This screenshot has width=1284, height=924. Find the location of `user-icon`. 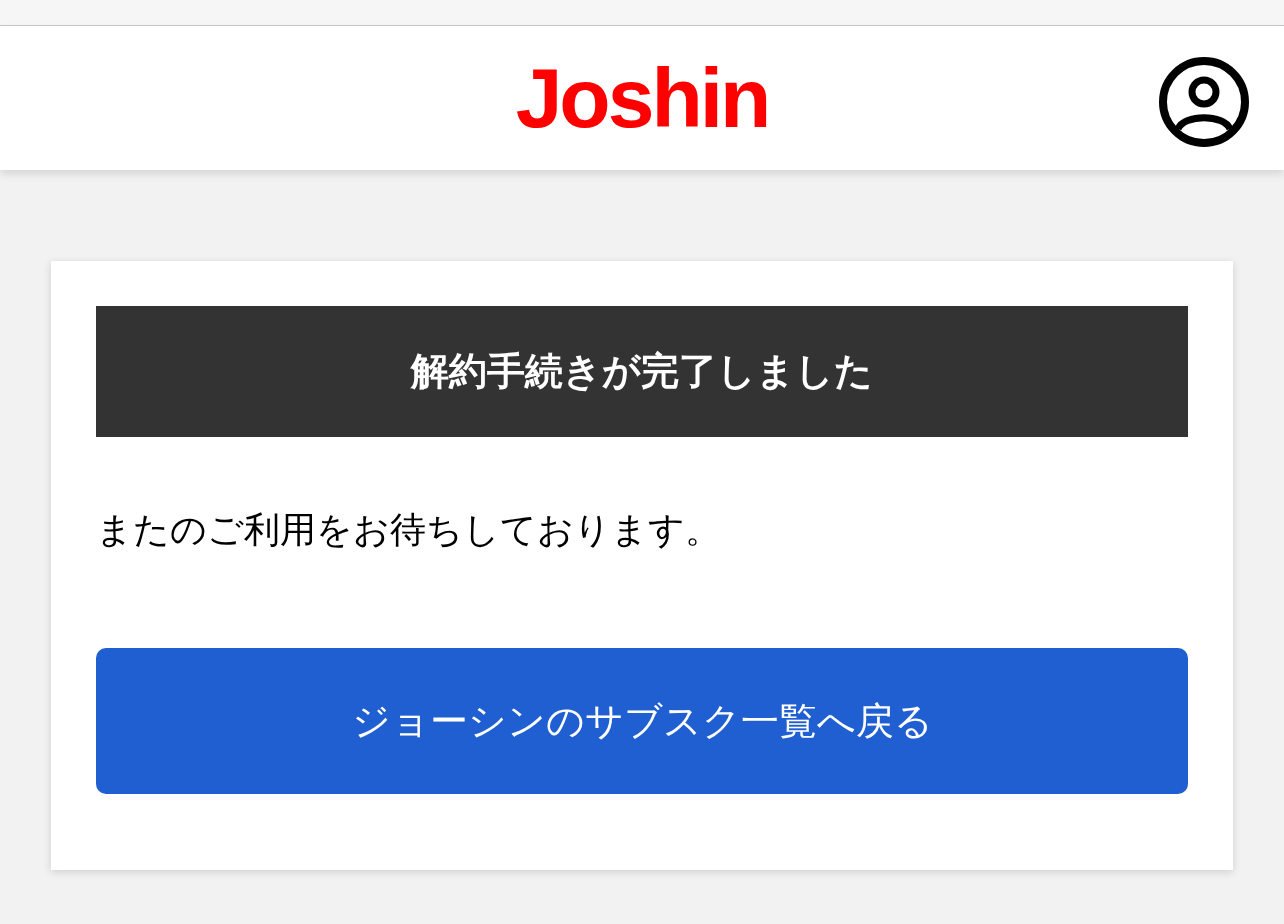

user-icon is located at coordinates (1204, 102).